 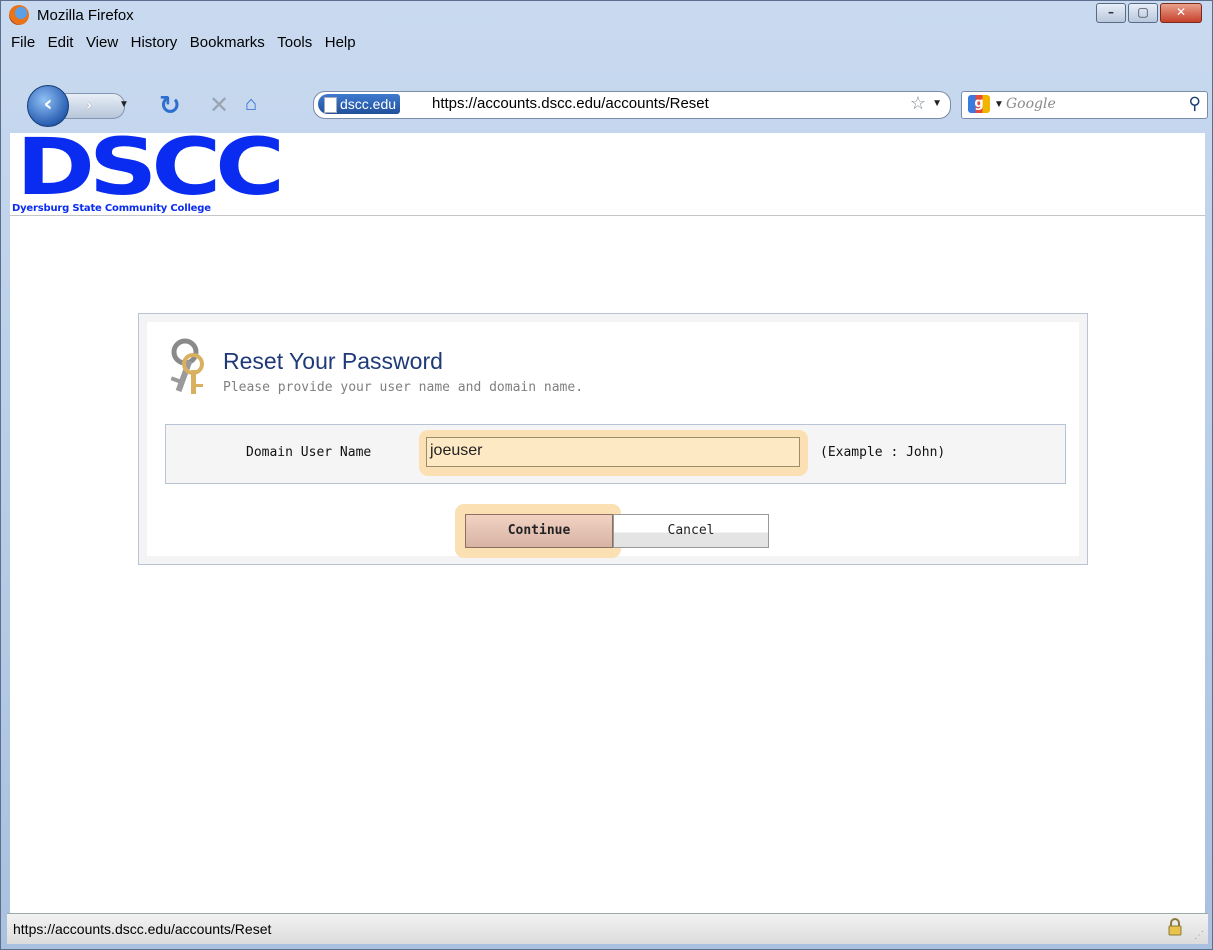 What do you see at coordinates (142, 929) in the screenshot?
I see `status-text: https://accounts.dscc.edu/accounts/Reset` at bounding box center [142, 929].